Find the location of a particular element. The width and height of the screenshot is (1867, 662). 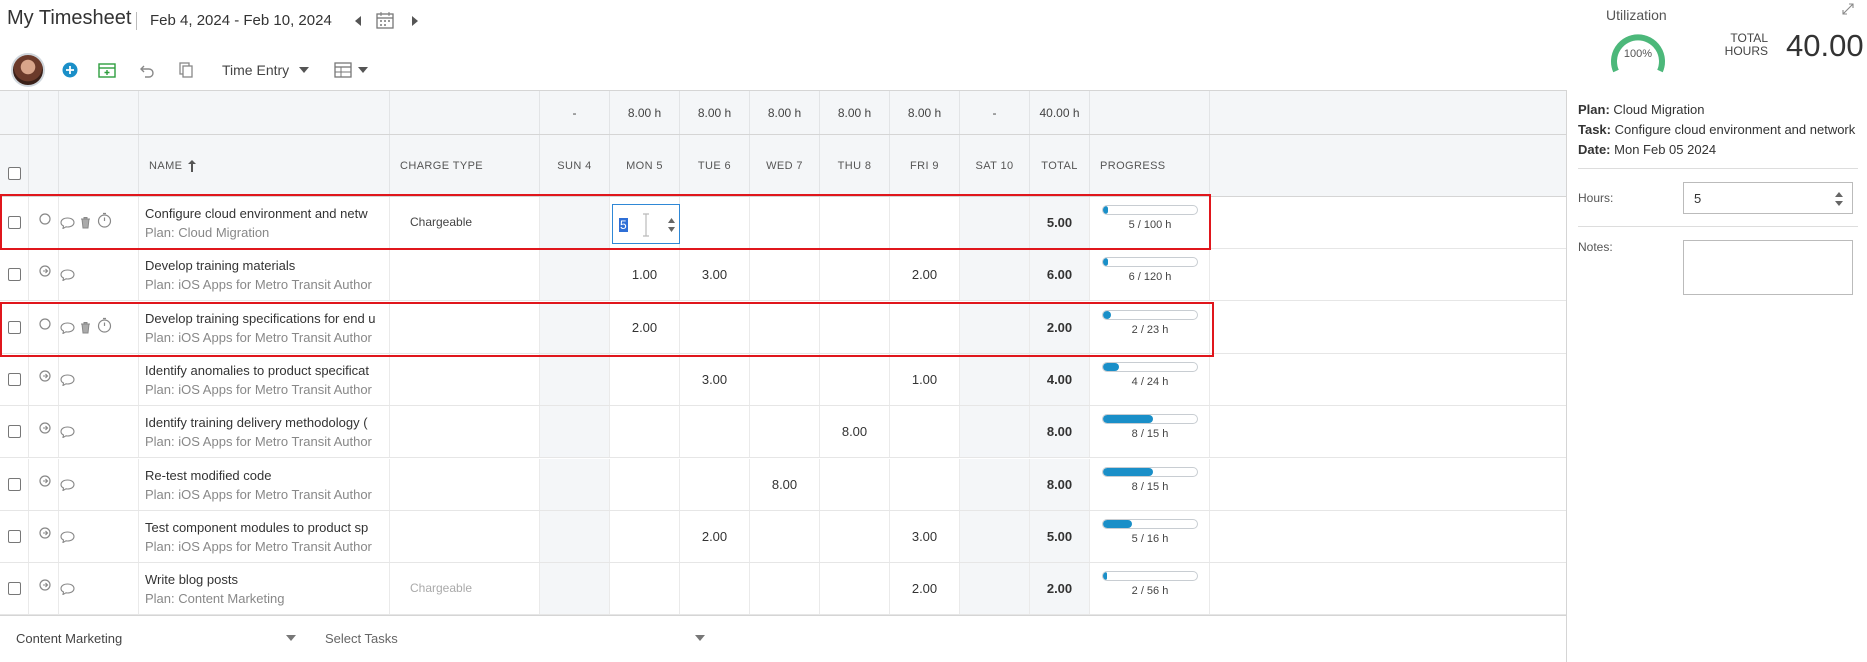

trash-icon is located at coordinates (85, 222).